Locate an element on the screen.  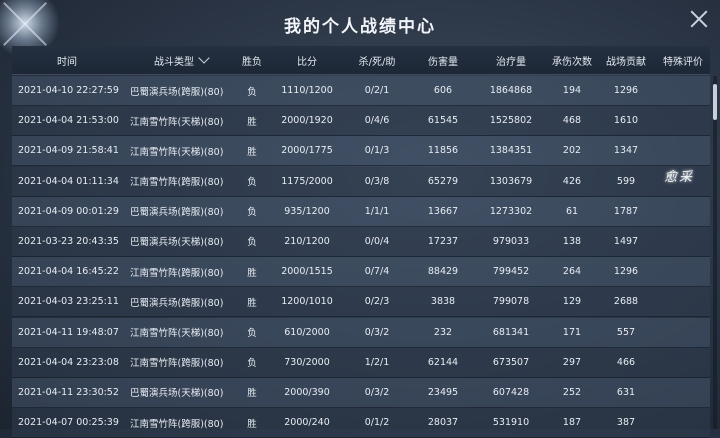
scrollbar-thumb is located at coordinates (715, 102).